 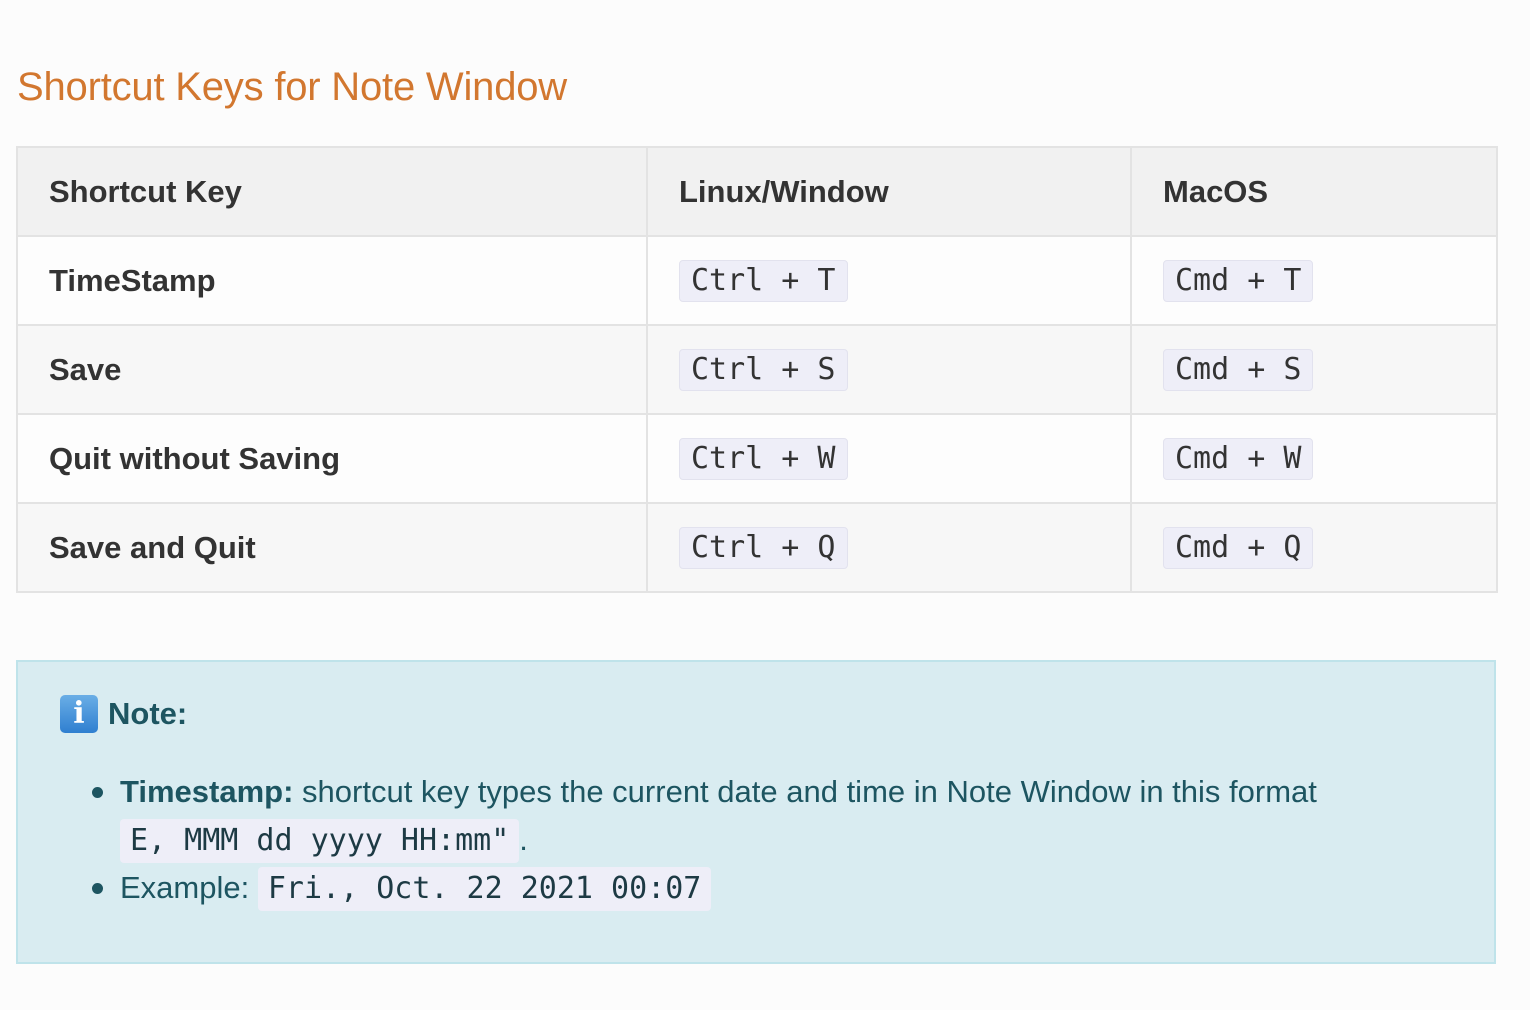 What do you see at coordinates (79, 714) in the screenshot?
I see `info-icon: i` at bounding box center [79, 714].